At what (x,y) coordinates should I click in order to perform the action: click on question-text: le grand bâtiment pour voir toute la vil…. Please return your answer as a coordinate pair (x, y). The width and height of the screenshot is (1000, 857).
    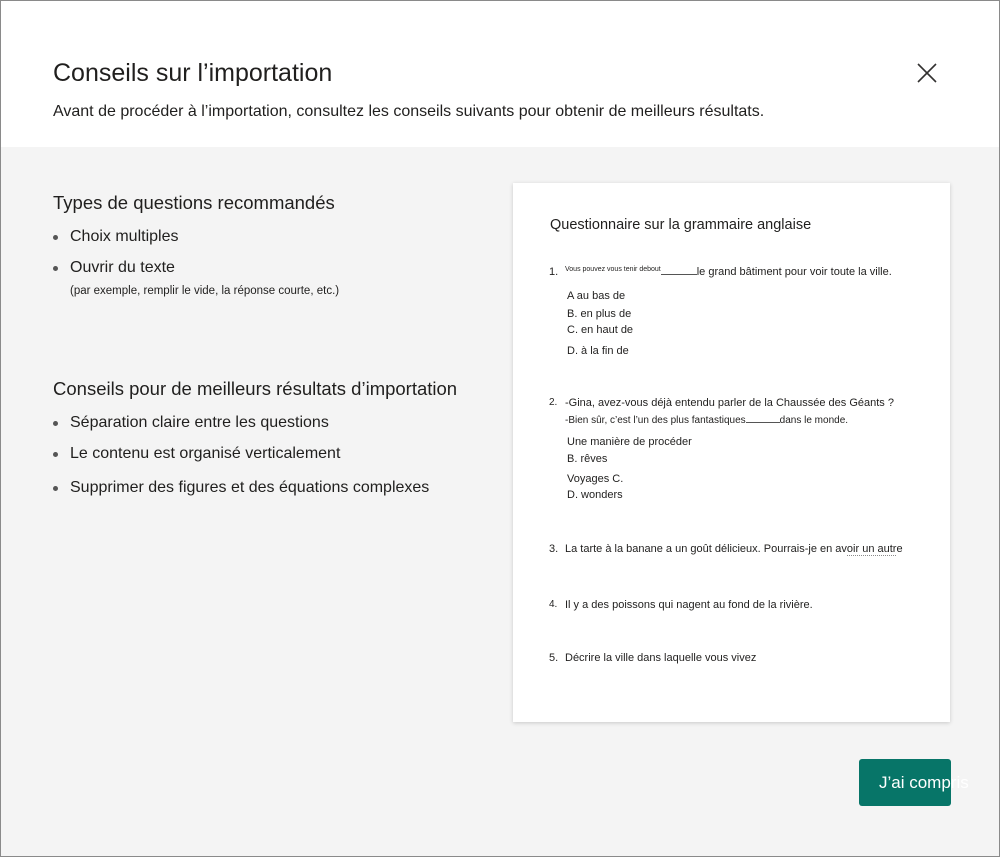
    Looking at the image, I should click on (794, 272).